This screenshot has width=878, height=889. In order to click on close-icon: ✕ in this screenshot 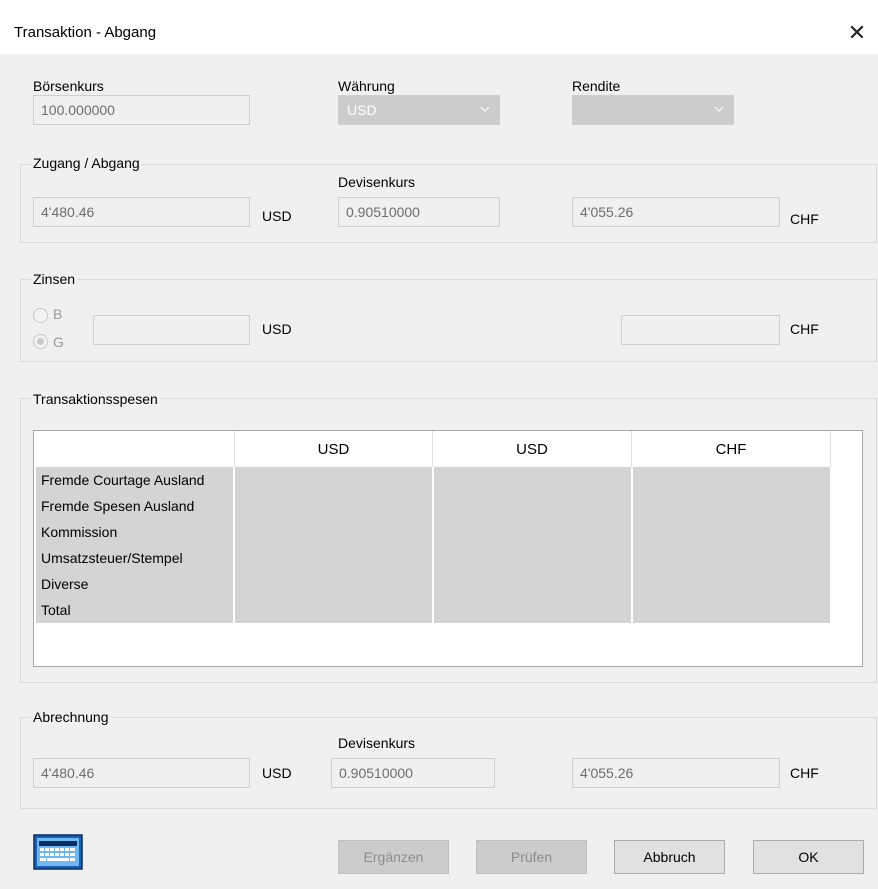, I will do `click(857, 33)`.